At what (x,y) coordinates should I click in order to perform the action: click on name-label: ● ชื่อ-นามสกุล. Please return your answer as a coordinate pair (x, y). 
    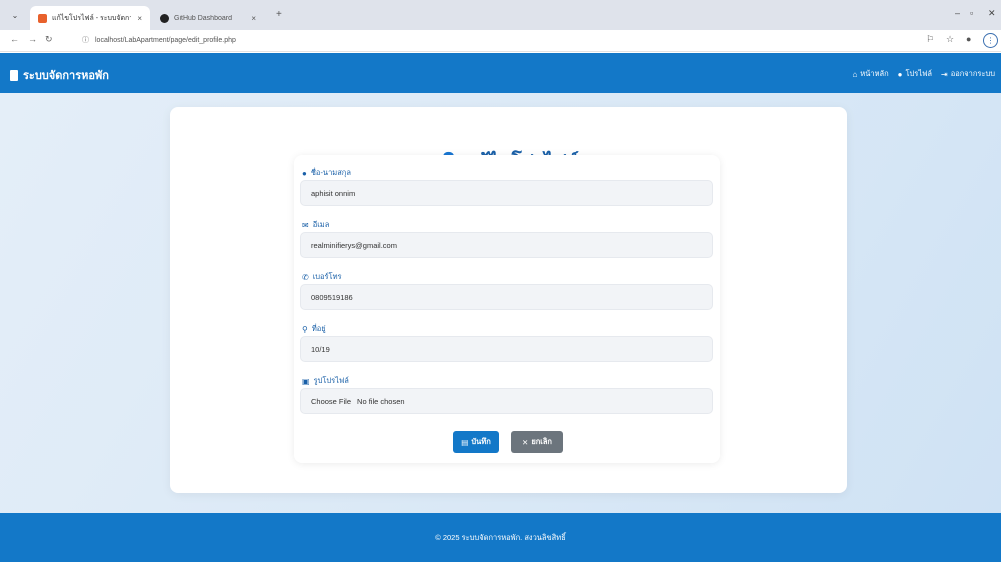
    Looking at the image, I should click on (326, 173).